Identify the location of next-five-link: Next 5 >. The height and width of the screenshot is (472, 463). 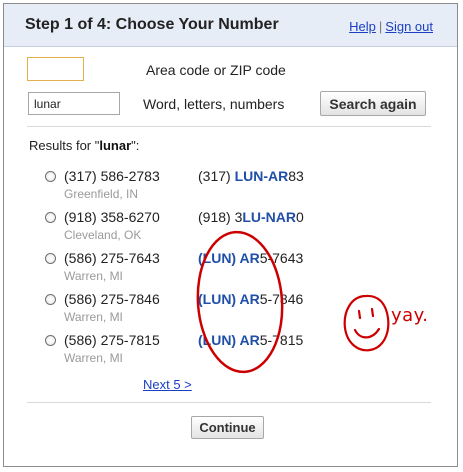
(167, 384).